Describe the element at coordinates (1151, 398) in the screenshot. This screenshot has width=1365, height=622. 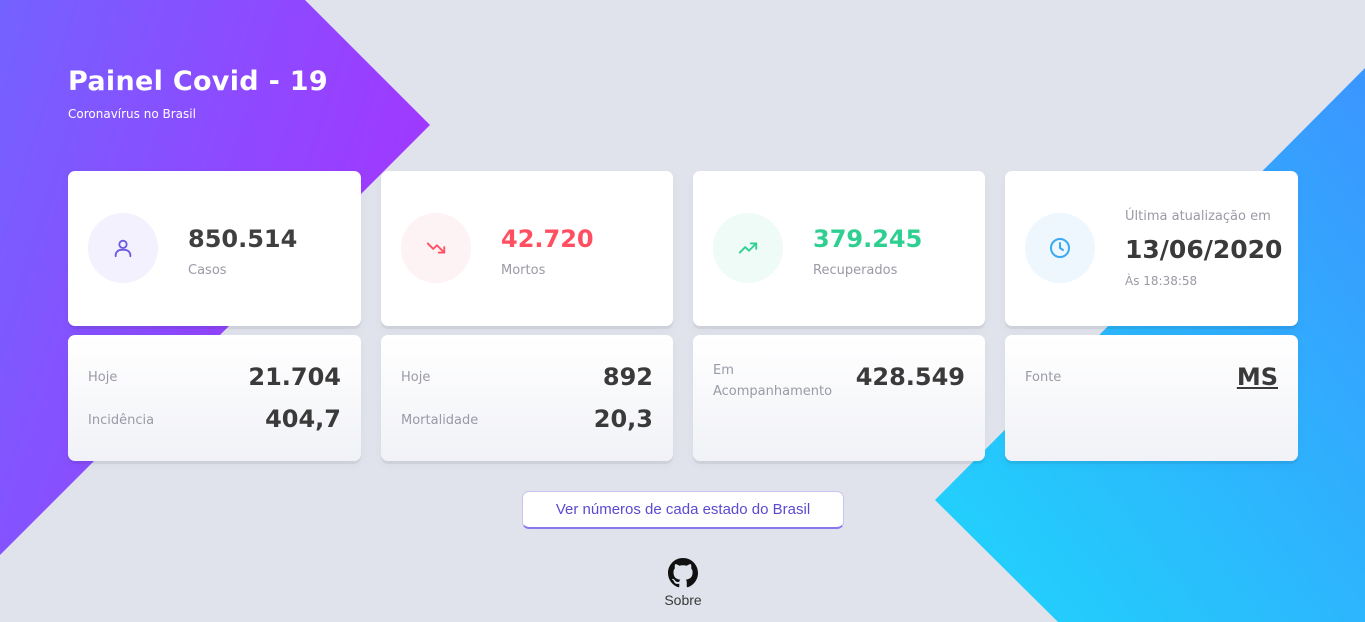
I see `source-card: Fonte MS` at that location.